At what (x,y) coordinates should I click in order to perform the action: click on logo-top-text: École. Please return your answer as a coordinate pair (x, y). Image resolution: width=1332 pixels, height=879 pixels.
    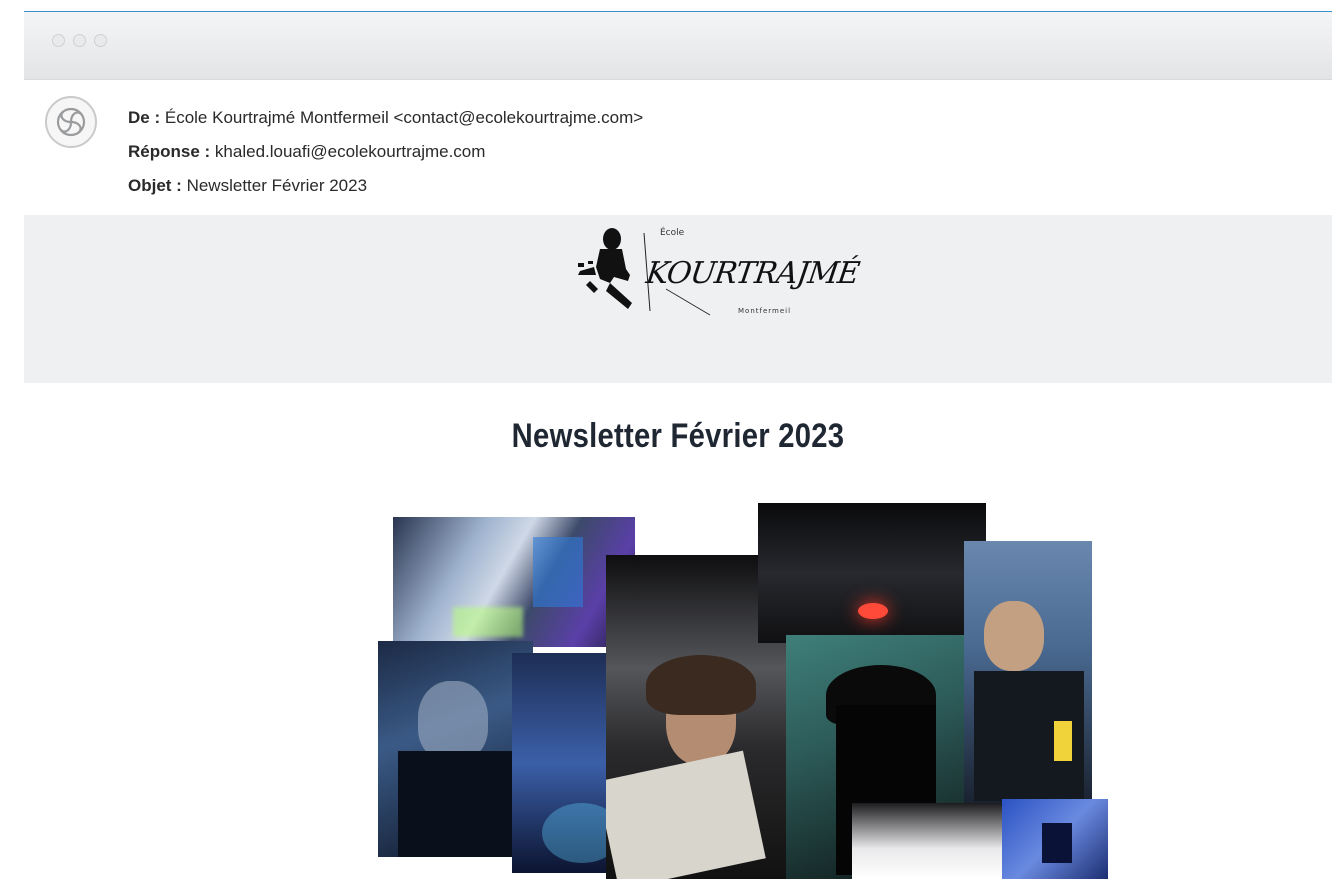
    Looking at the image, I should click on (672, 232).